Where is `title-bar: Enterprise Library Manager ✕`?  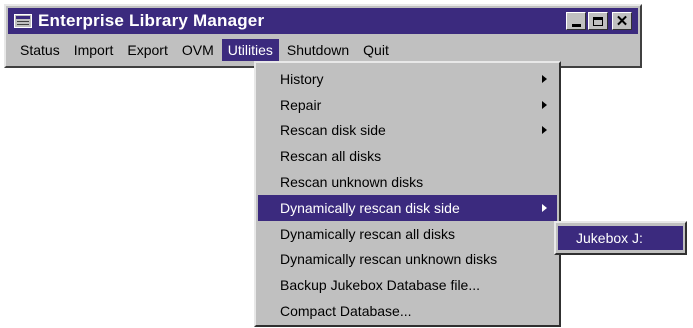 title-bar: Enterprise Library Manager ✕ is located at coordinates (323, 21).